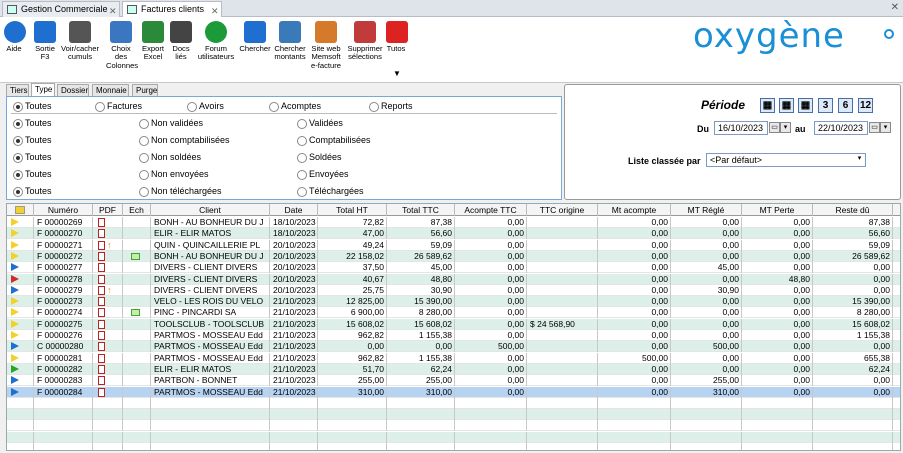 This screenshot has width=903, height=453. What do you see at coordinates (184, 140) in the screenshot?
I see `status-radio-1-1: Non comptabilisées` at bounding box center [184, 140].